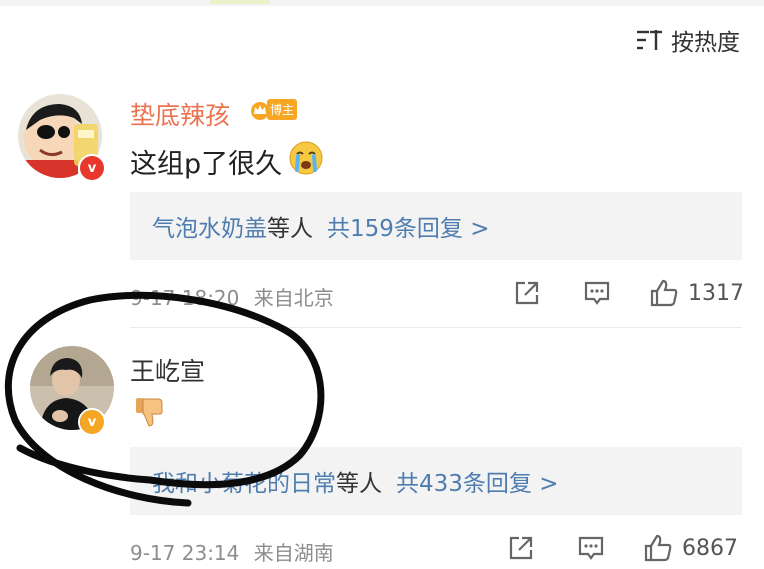  What do you see at coordinates (185, 553) in the screenshot?
I see `timestamp: 9-17 23:14` at bounding box center [185, 553].